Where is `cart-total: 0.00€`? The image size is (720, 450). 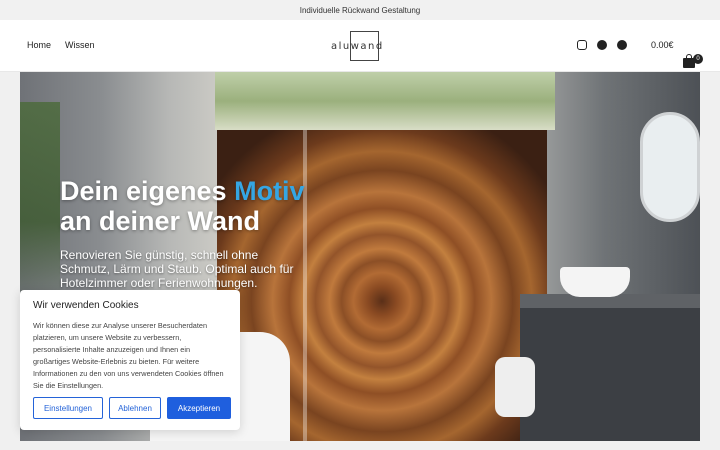 cart-total: 0.00€ is located at coordinates (662, 45).